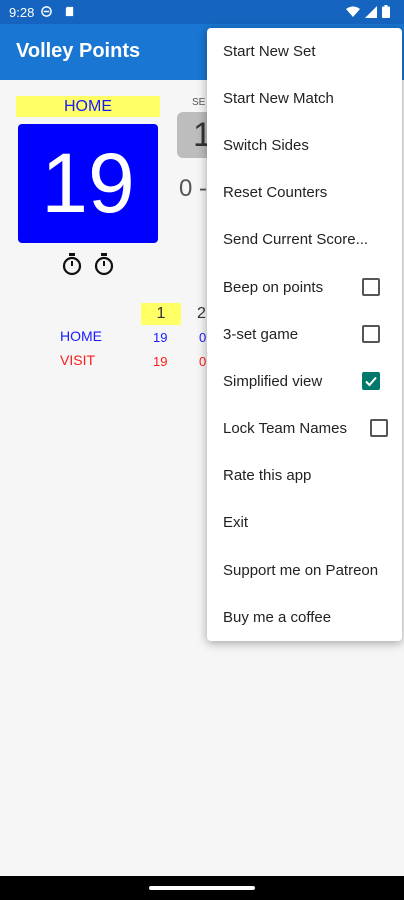  I want to click on menu-item-label: Buy me a coffee, so click(277, 617).